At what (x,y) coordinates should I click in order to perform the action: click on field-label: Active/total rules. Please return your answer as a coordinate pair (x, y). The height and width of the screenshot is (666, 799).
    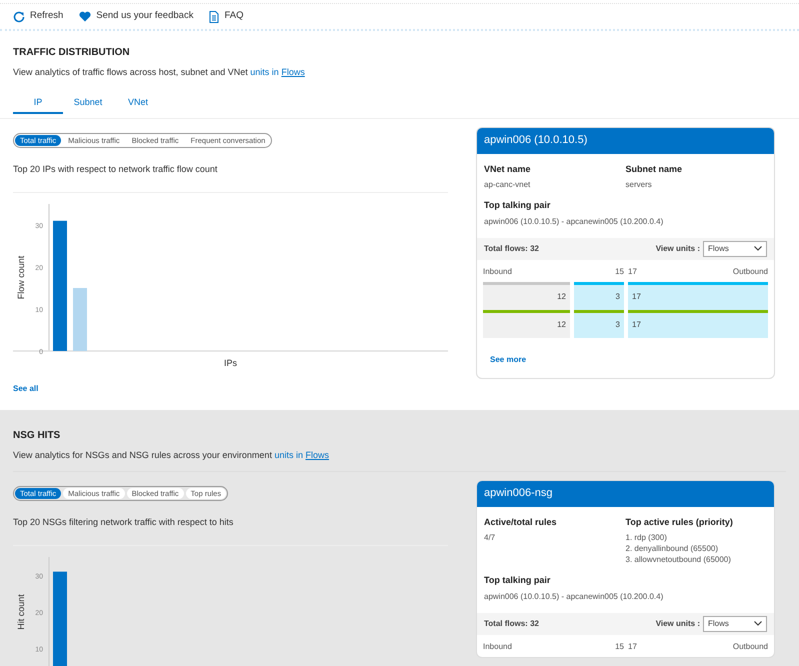
    Looking at the image, I should click on (521, 522).